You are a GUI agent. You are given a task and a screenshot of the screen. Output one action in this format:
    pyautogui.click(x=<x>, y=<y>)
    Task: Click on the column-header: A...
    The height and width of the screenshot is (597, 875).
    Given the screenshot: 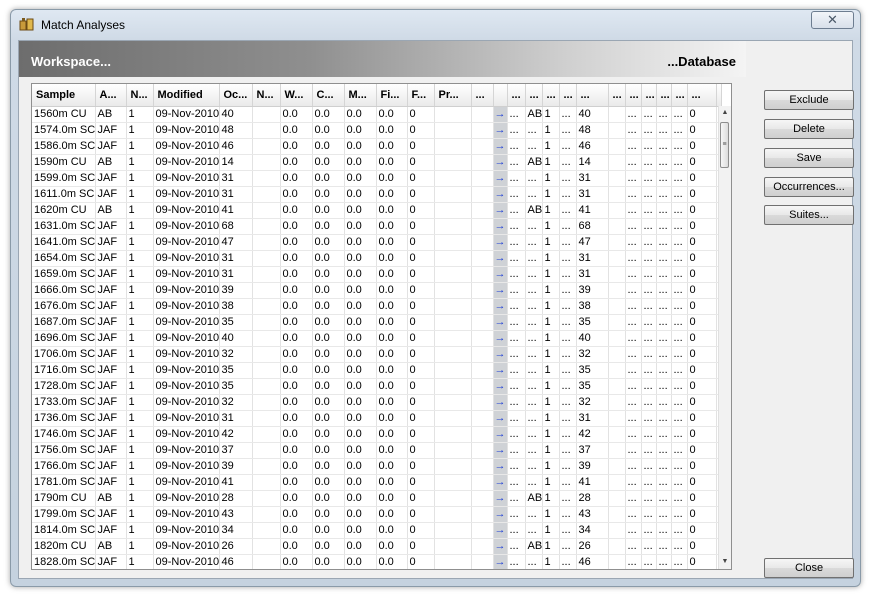 What is the action you would take?
    pyautogui.click(x=111, y=95)
    